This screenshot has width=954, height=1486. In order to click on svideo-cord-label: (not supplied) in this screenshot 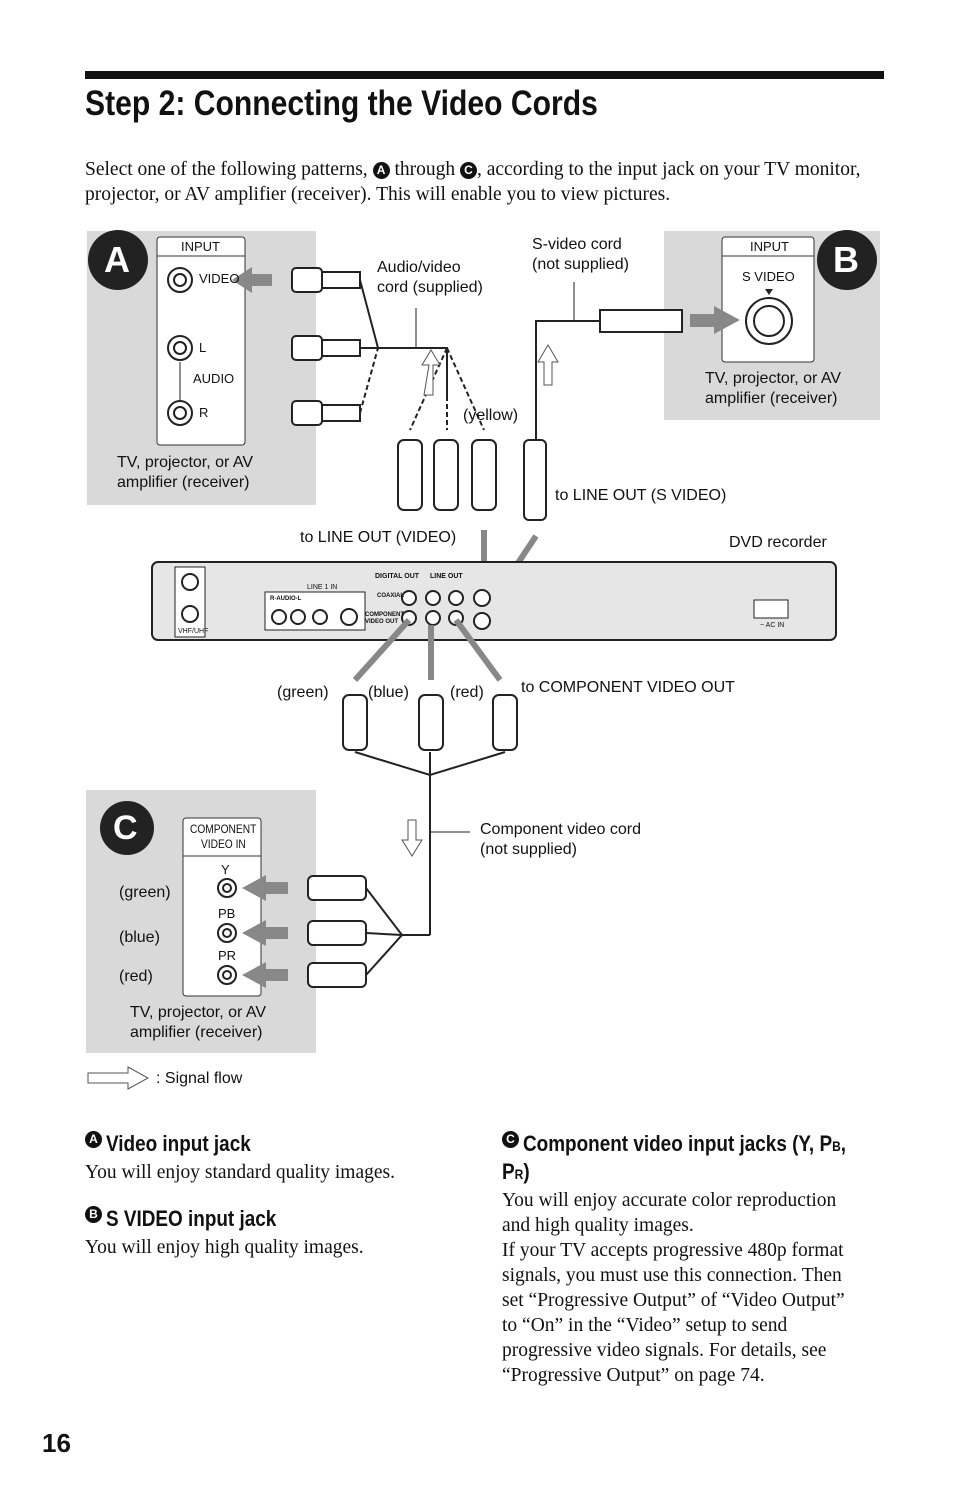, I will do `click(580, 264)`.